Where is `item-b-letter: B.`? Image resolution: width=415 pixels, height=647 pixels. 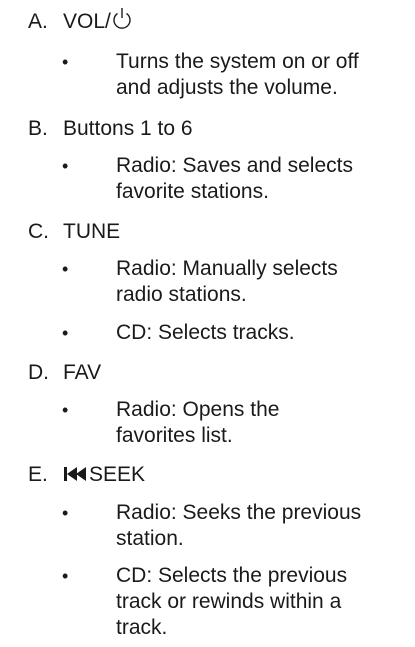
item-b-letter: B. is located at coordinates (38, 128).